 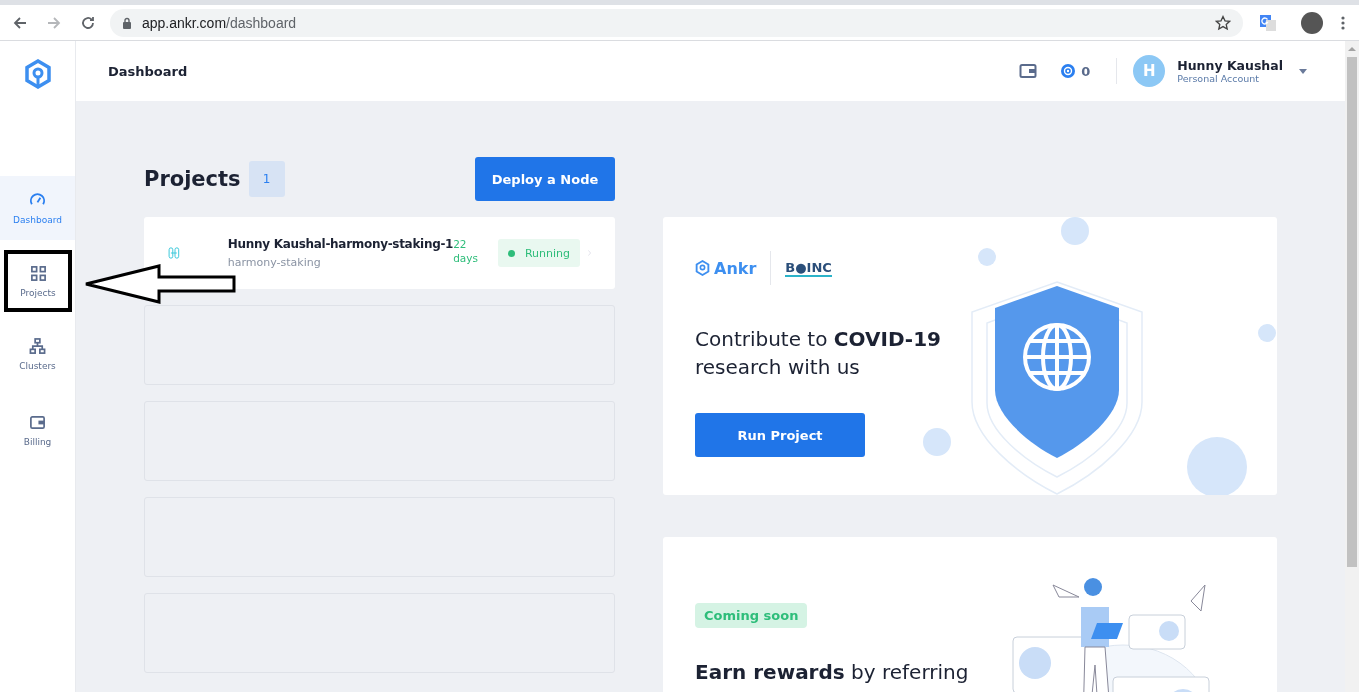 I want to click on page-title: Dashboard, so click(x=148, y=71).